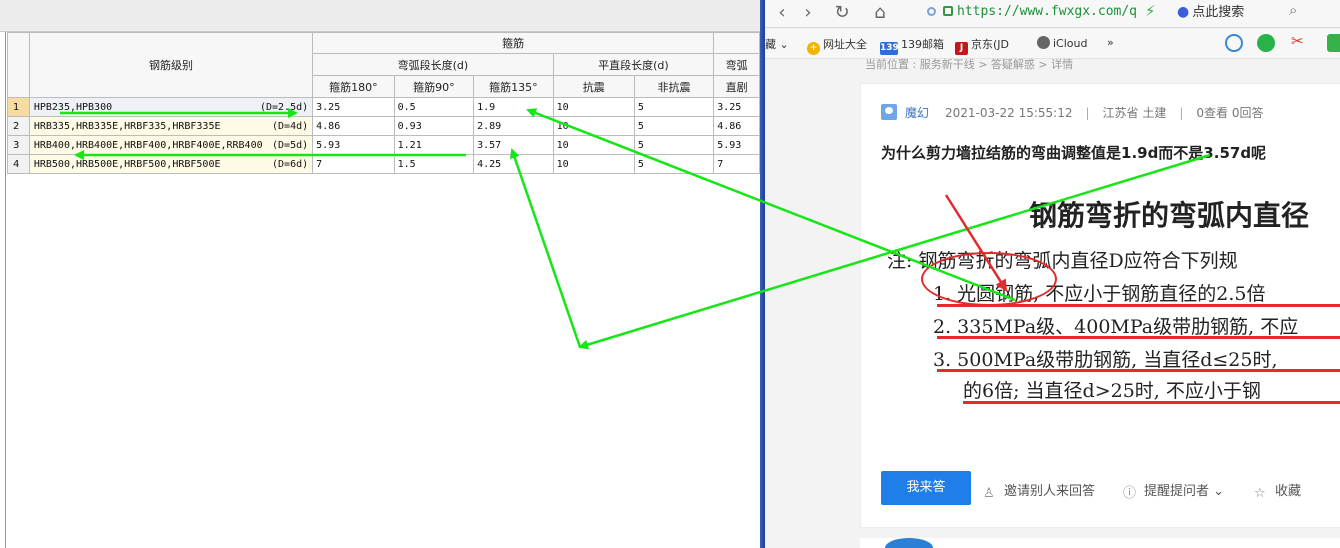 The height and width of the screenshot is (548, 1340). I want to click on cell-135: 3.57, so click(513, 145).